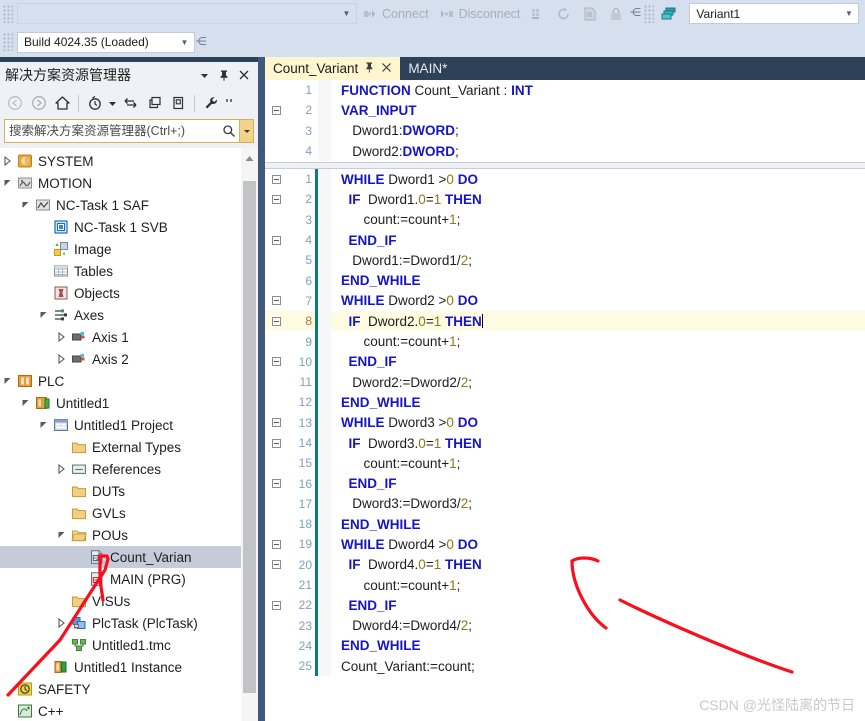  What do you see at coordinates (94, 103) in the screenshot?
I see `pending-changes-icon` at bounding box center [94, 103].